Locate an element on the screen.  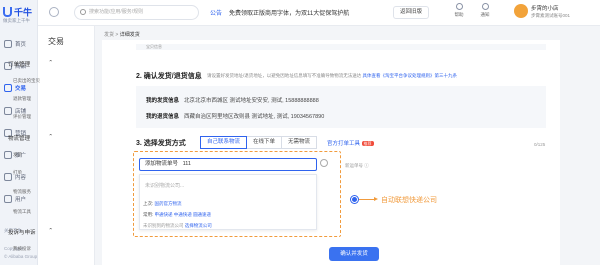
submenu-item-refund: 退款管理 is located at coordinates (22, 99).